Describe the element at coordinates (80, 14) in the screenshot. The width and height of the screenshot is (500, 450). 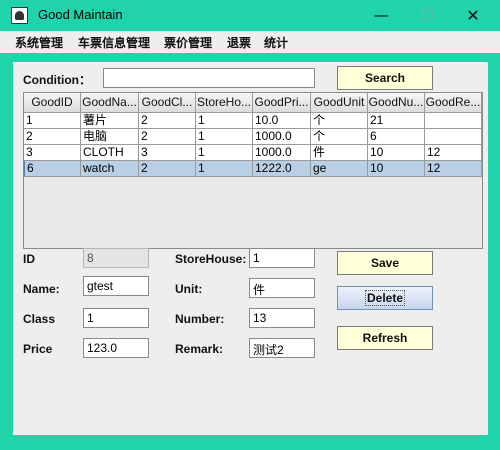
I see `window-title: Good Maintain` at that location.